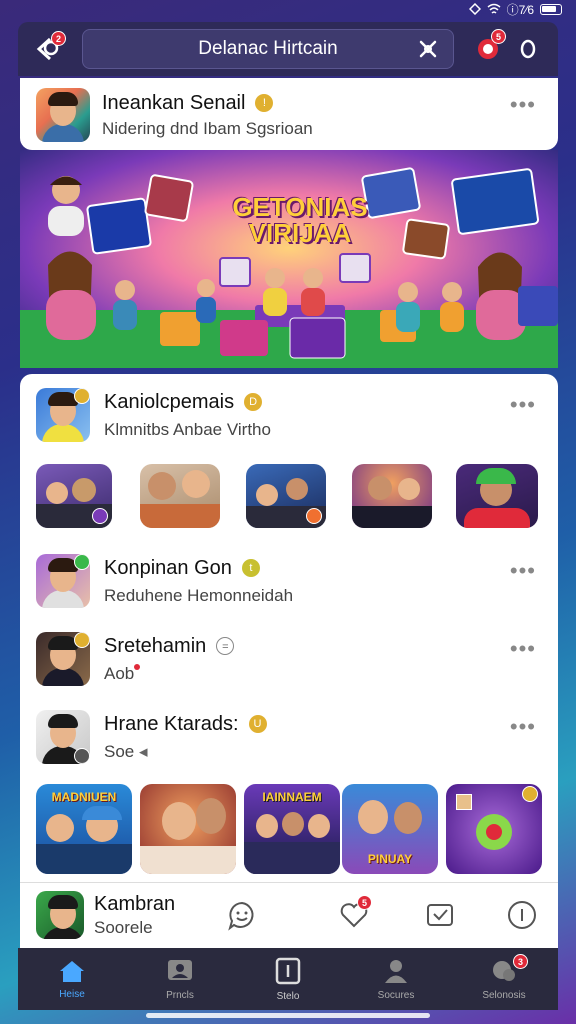 The image size is (576, 1024). What do you see at coordinates (198, 568) in the screenshot?
I see `person-name: Konpinan Gon t` at bounding box center [198, 568].